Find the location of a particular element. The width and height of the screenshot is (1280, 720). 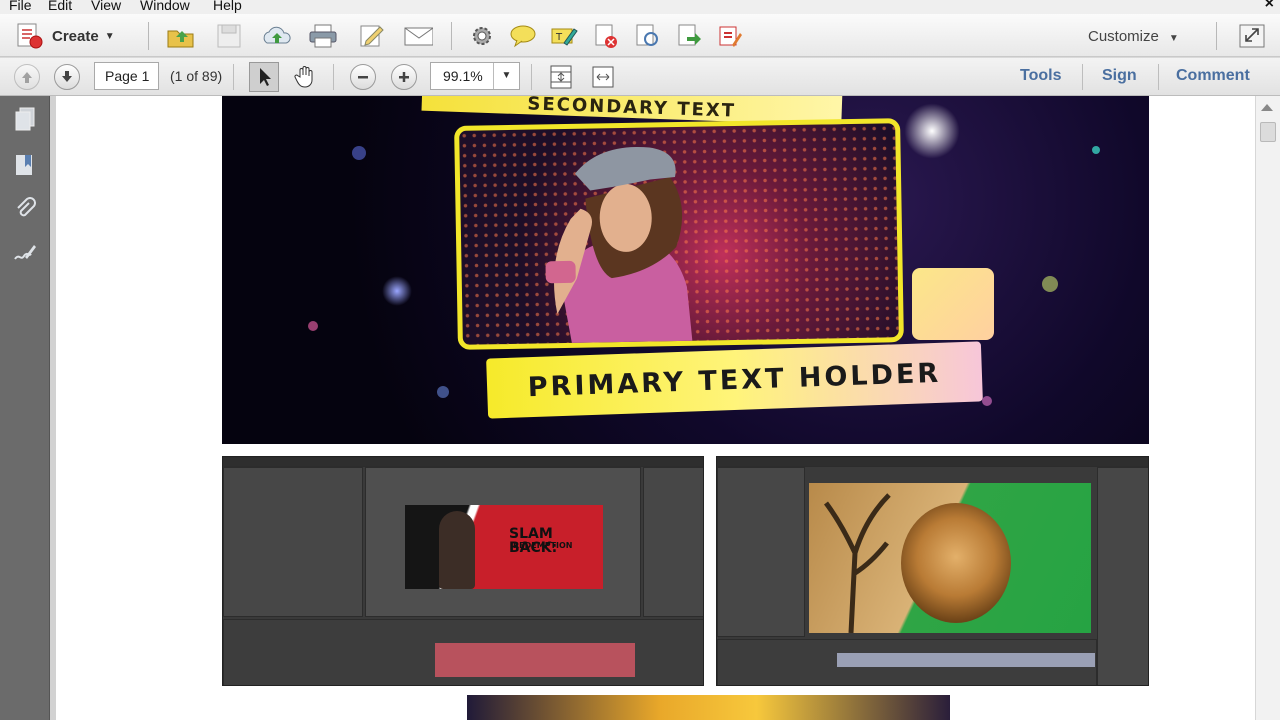

cloud-upload-icon is located at coordinates (277, 35).